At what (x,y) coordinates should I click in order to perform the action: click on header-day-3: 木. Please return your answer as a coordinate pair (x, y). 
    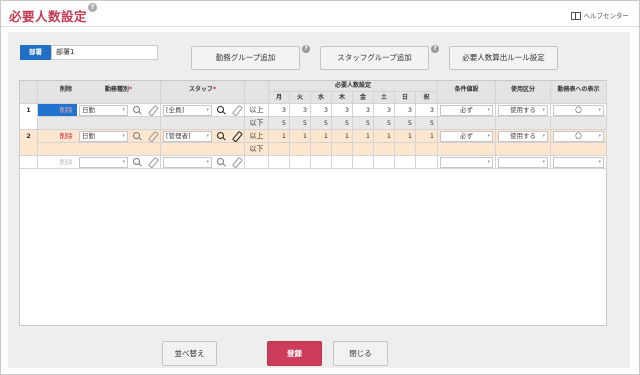
    Looking at the image, I should click on (342, 98).